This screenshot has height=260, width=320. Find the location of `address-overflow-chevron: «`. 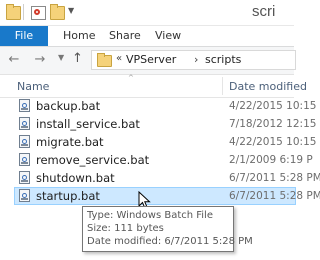

address-overflow-chevron: « is located at coordinates (119, 58).